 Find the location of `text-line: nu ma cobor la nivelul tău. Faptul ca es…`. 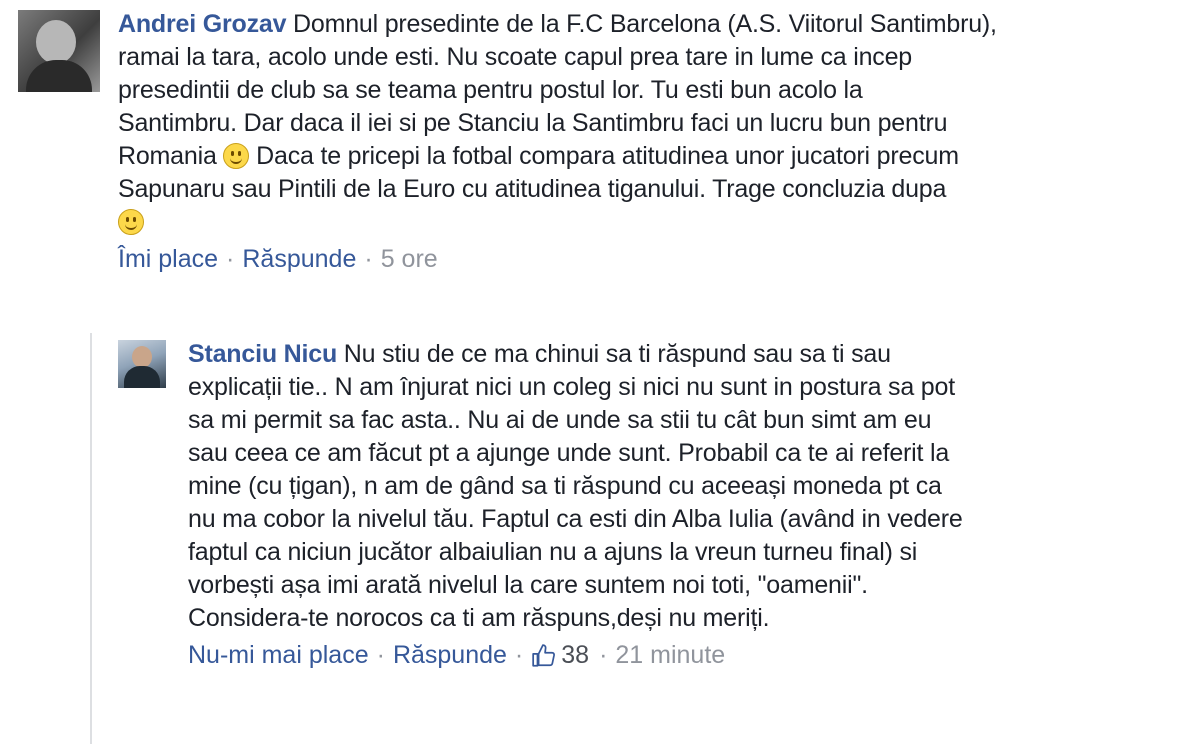

text-line: nu ma cobor la nivelul tău. Faptul ca es… is located at coordinates (575, 519).